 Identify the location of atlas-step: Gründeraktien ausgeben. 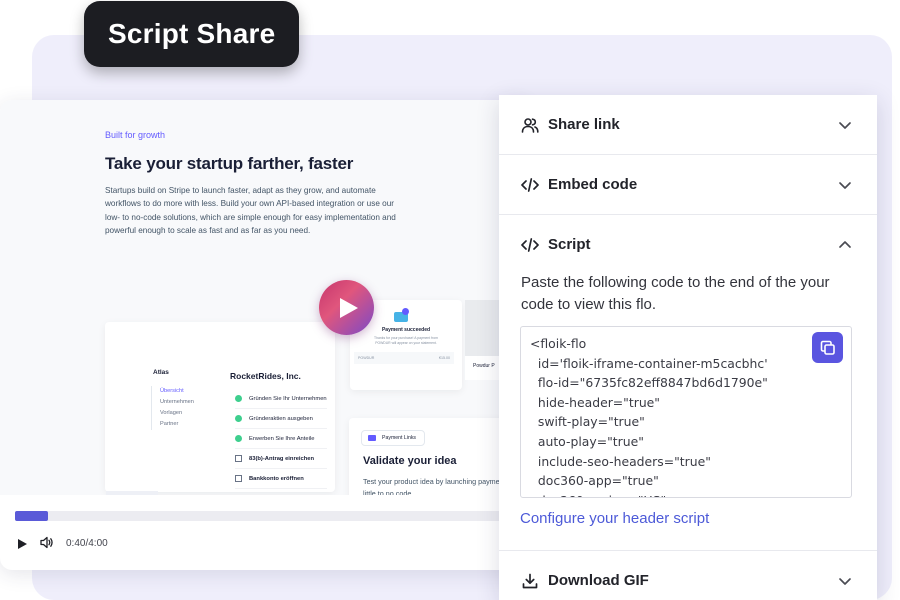
(281, 419).